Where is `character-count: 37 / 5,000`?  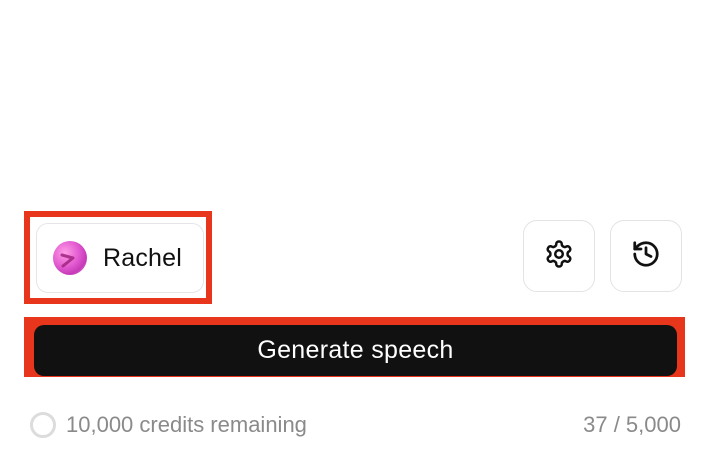 character-count: 37 / 5,000 is located at coordinates (632, 424).